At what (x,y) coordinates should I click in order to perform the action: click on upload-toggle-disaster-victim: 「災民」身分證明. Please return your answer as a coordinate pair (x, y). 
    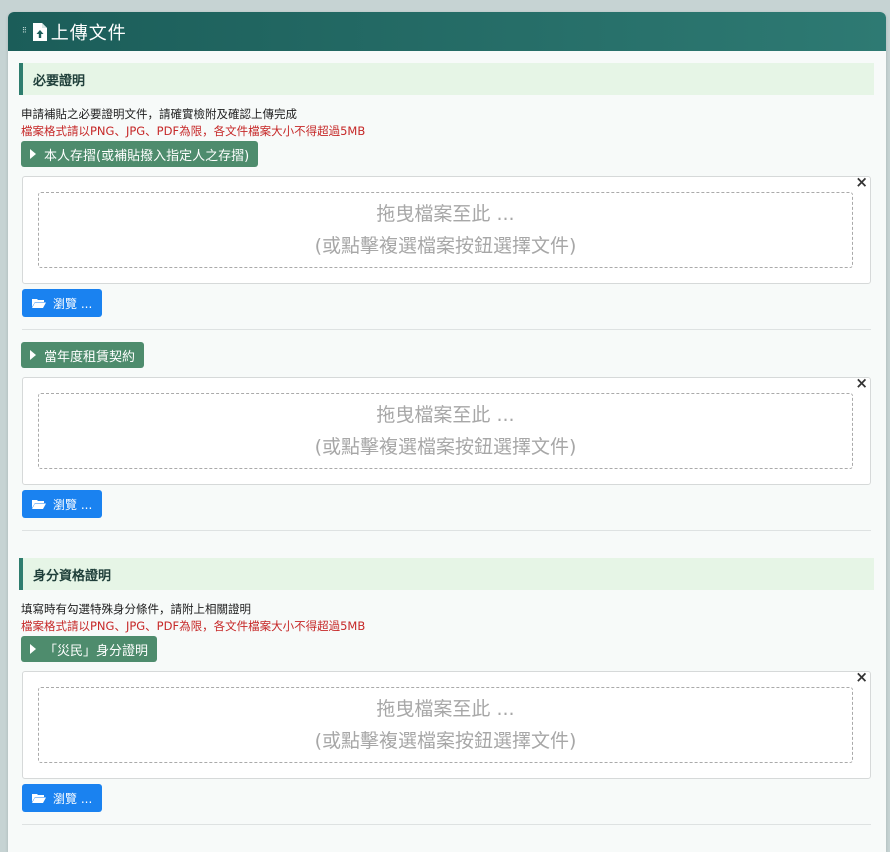
    Looking at the image, I should click on (89, 649).